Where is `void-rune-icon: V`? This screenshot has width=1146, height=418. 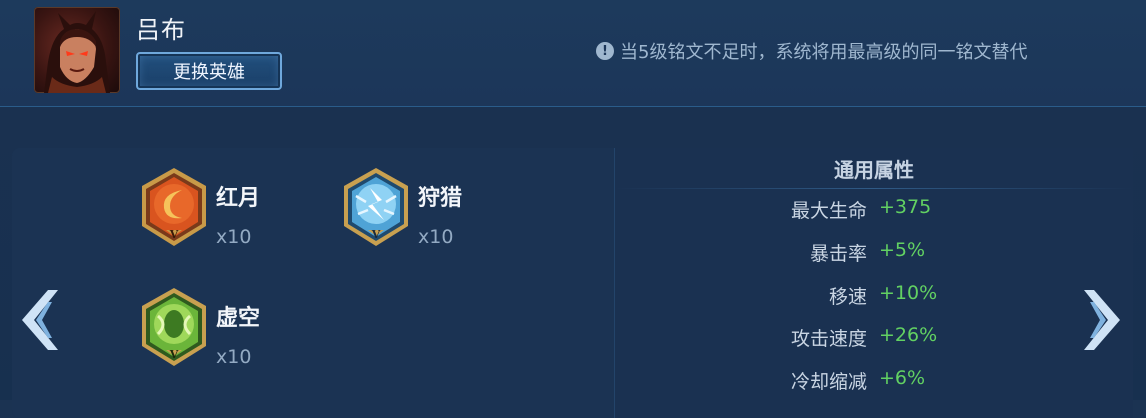 void-rune-icon: V is located at coordinates (174, 327).